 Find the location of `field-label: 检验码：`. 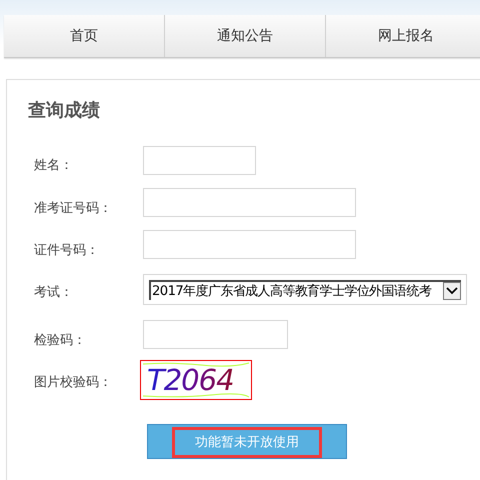

field-label: 检验码： is located at coordinates (60, 340).